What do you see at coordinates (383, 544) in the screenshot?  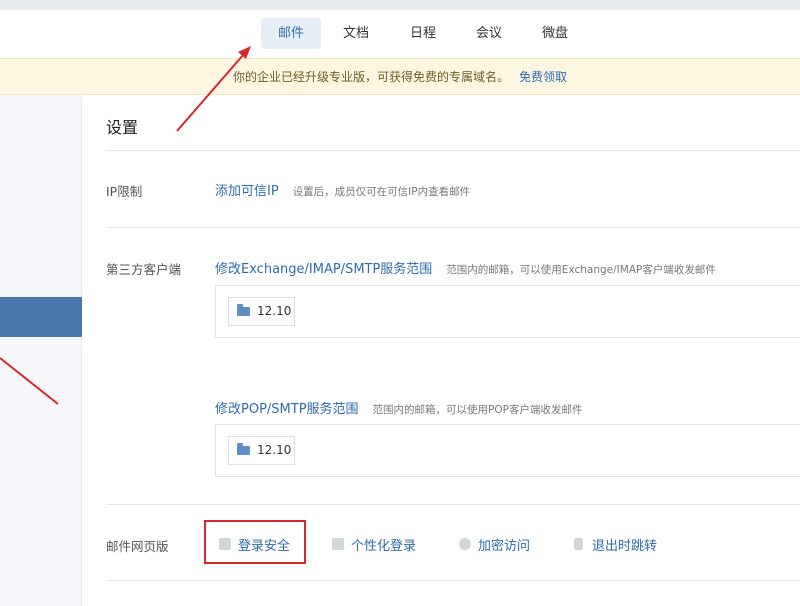 I see `custom-login-link: 个性化登录` at bounding box center [383, 544].